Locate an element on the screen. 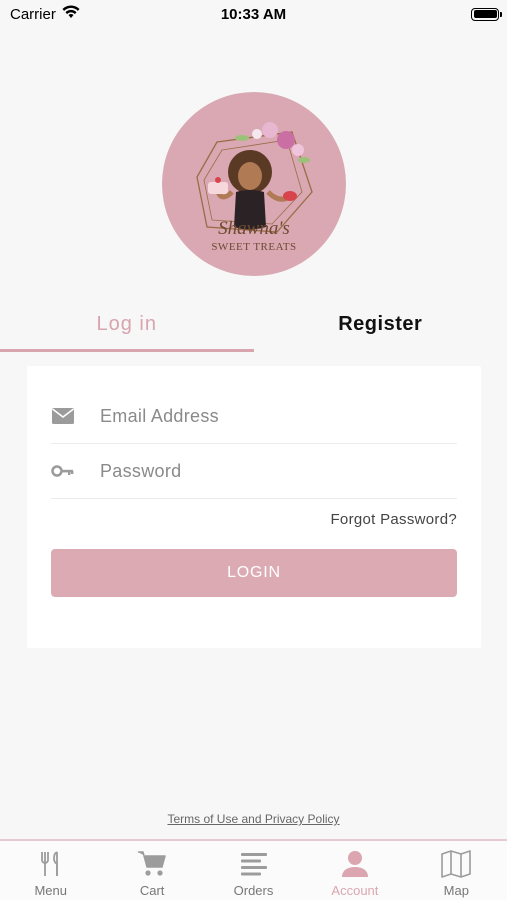 The height and width of the screenshot is (900, 507). envelope-icon is located at coordinates (63, 416).